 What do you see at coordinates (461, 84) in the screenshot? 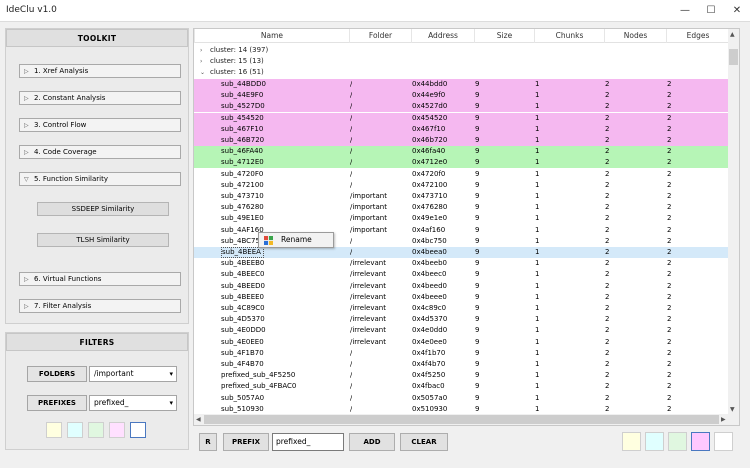
I see `table-row: sub_44BDD0 / 0x44bdd0 9 1 2 2` at bounding box center [461, 84].